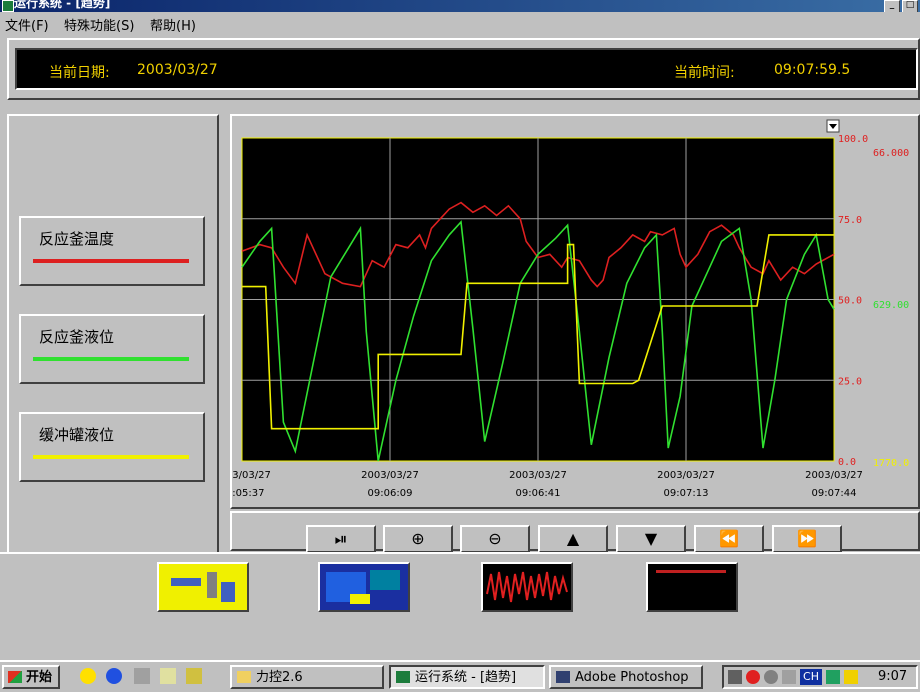 The height and width of the screenshot is (692, 920). Describe the element at coordinates (753, 677) in the screenshot. I see `security-icon` at that location.